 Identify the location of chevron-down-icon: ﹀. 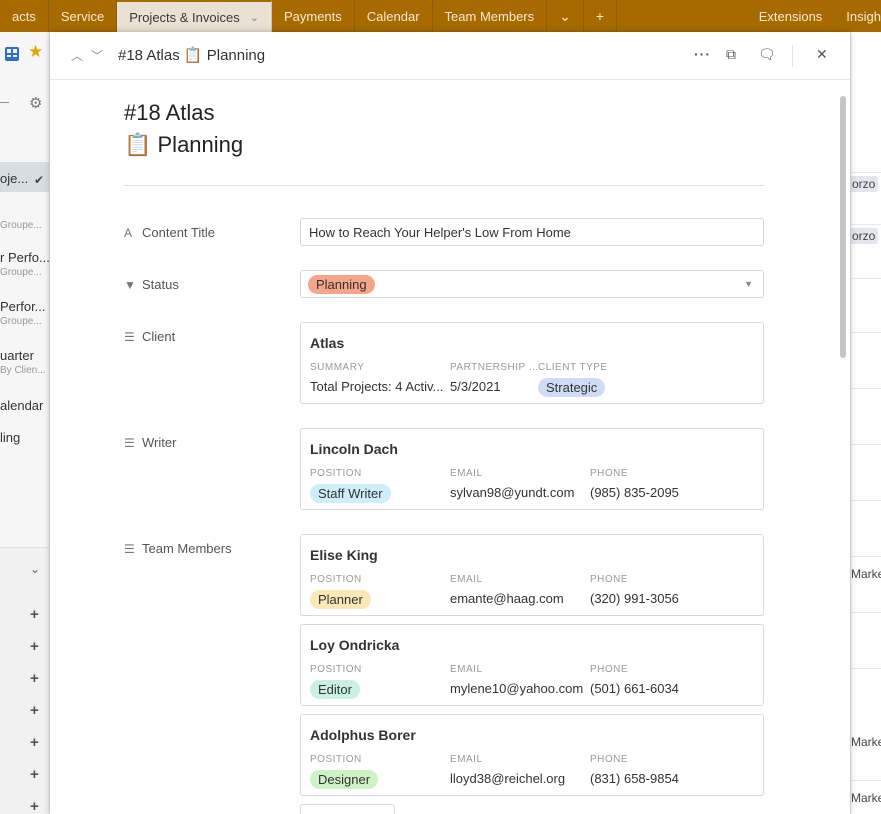
(97, 55).